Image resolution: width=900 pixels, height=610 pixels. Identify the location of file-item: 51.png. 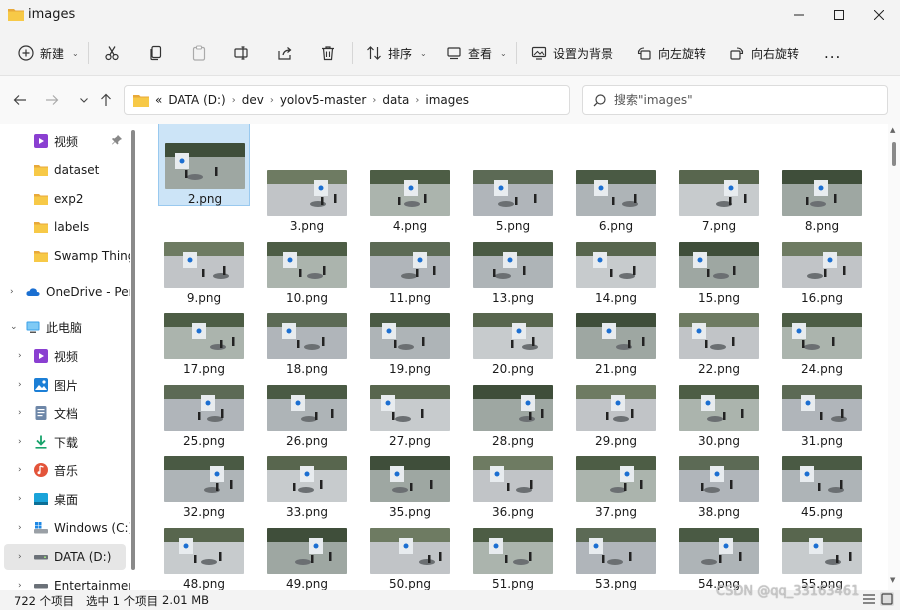
(513, 539).